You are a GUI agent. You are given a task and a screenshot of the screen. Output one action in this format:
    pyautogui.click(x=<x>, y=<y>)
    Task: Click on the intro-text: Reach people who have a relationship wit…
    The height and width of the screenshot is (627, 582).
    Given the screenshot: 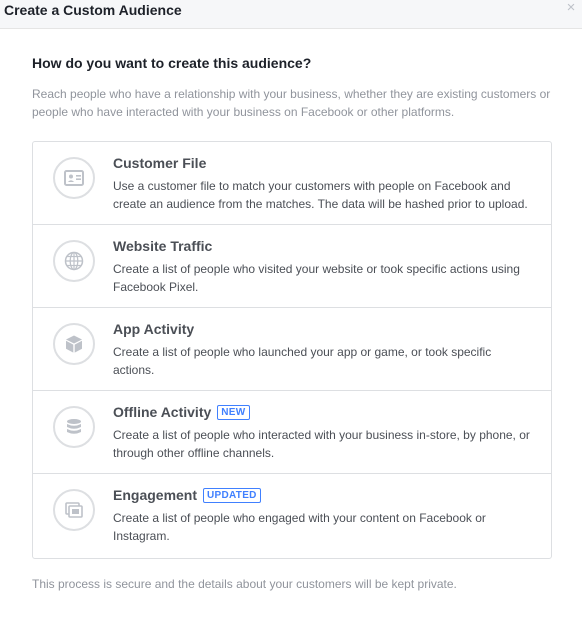 What is the action you would take?
    pyautogui.click(x=291, y=103)
    